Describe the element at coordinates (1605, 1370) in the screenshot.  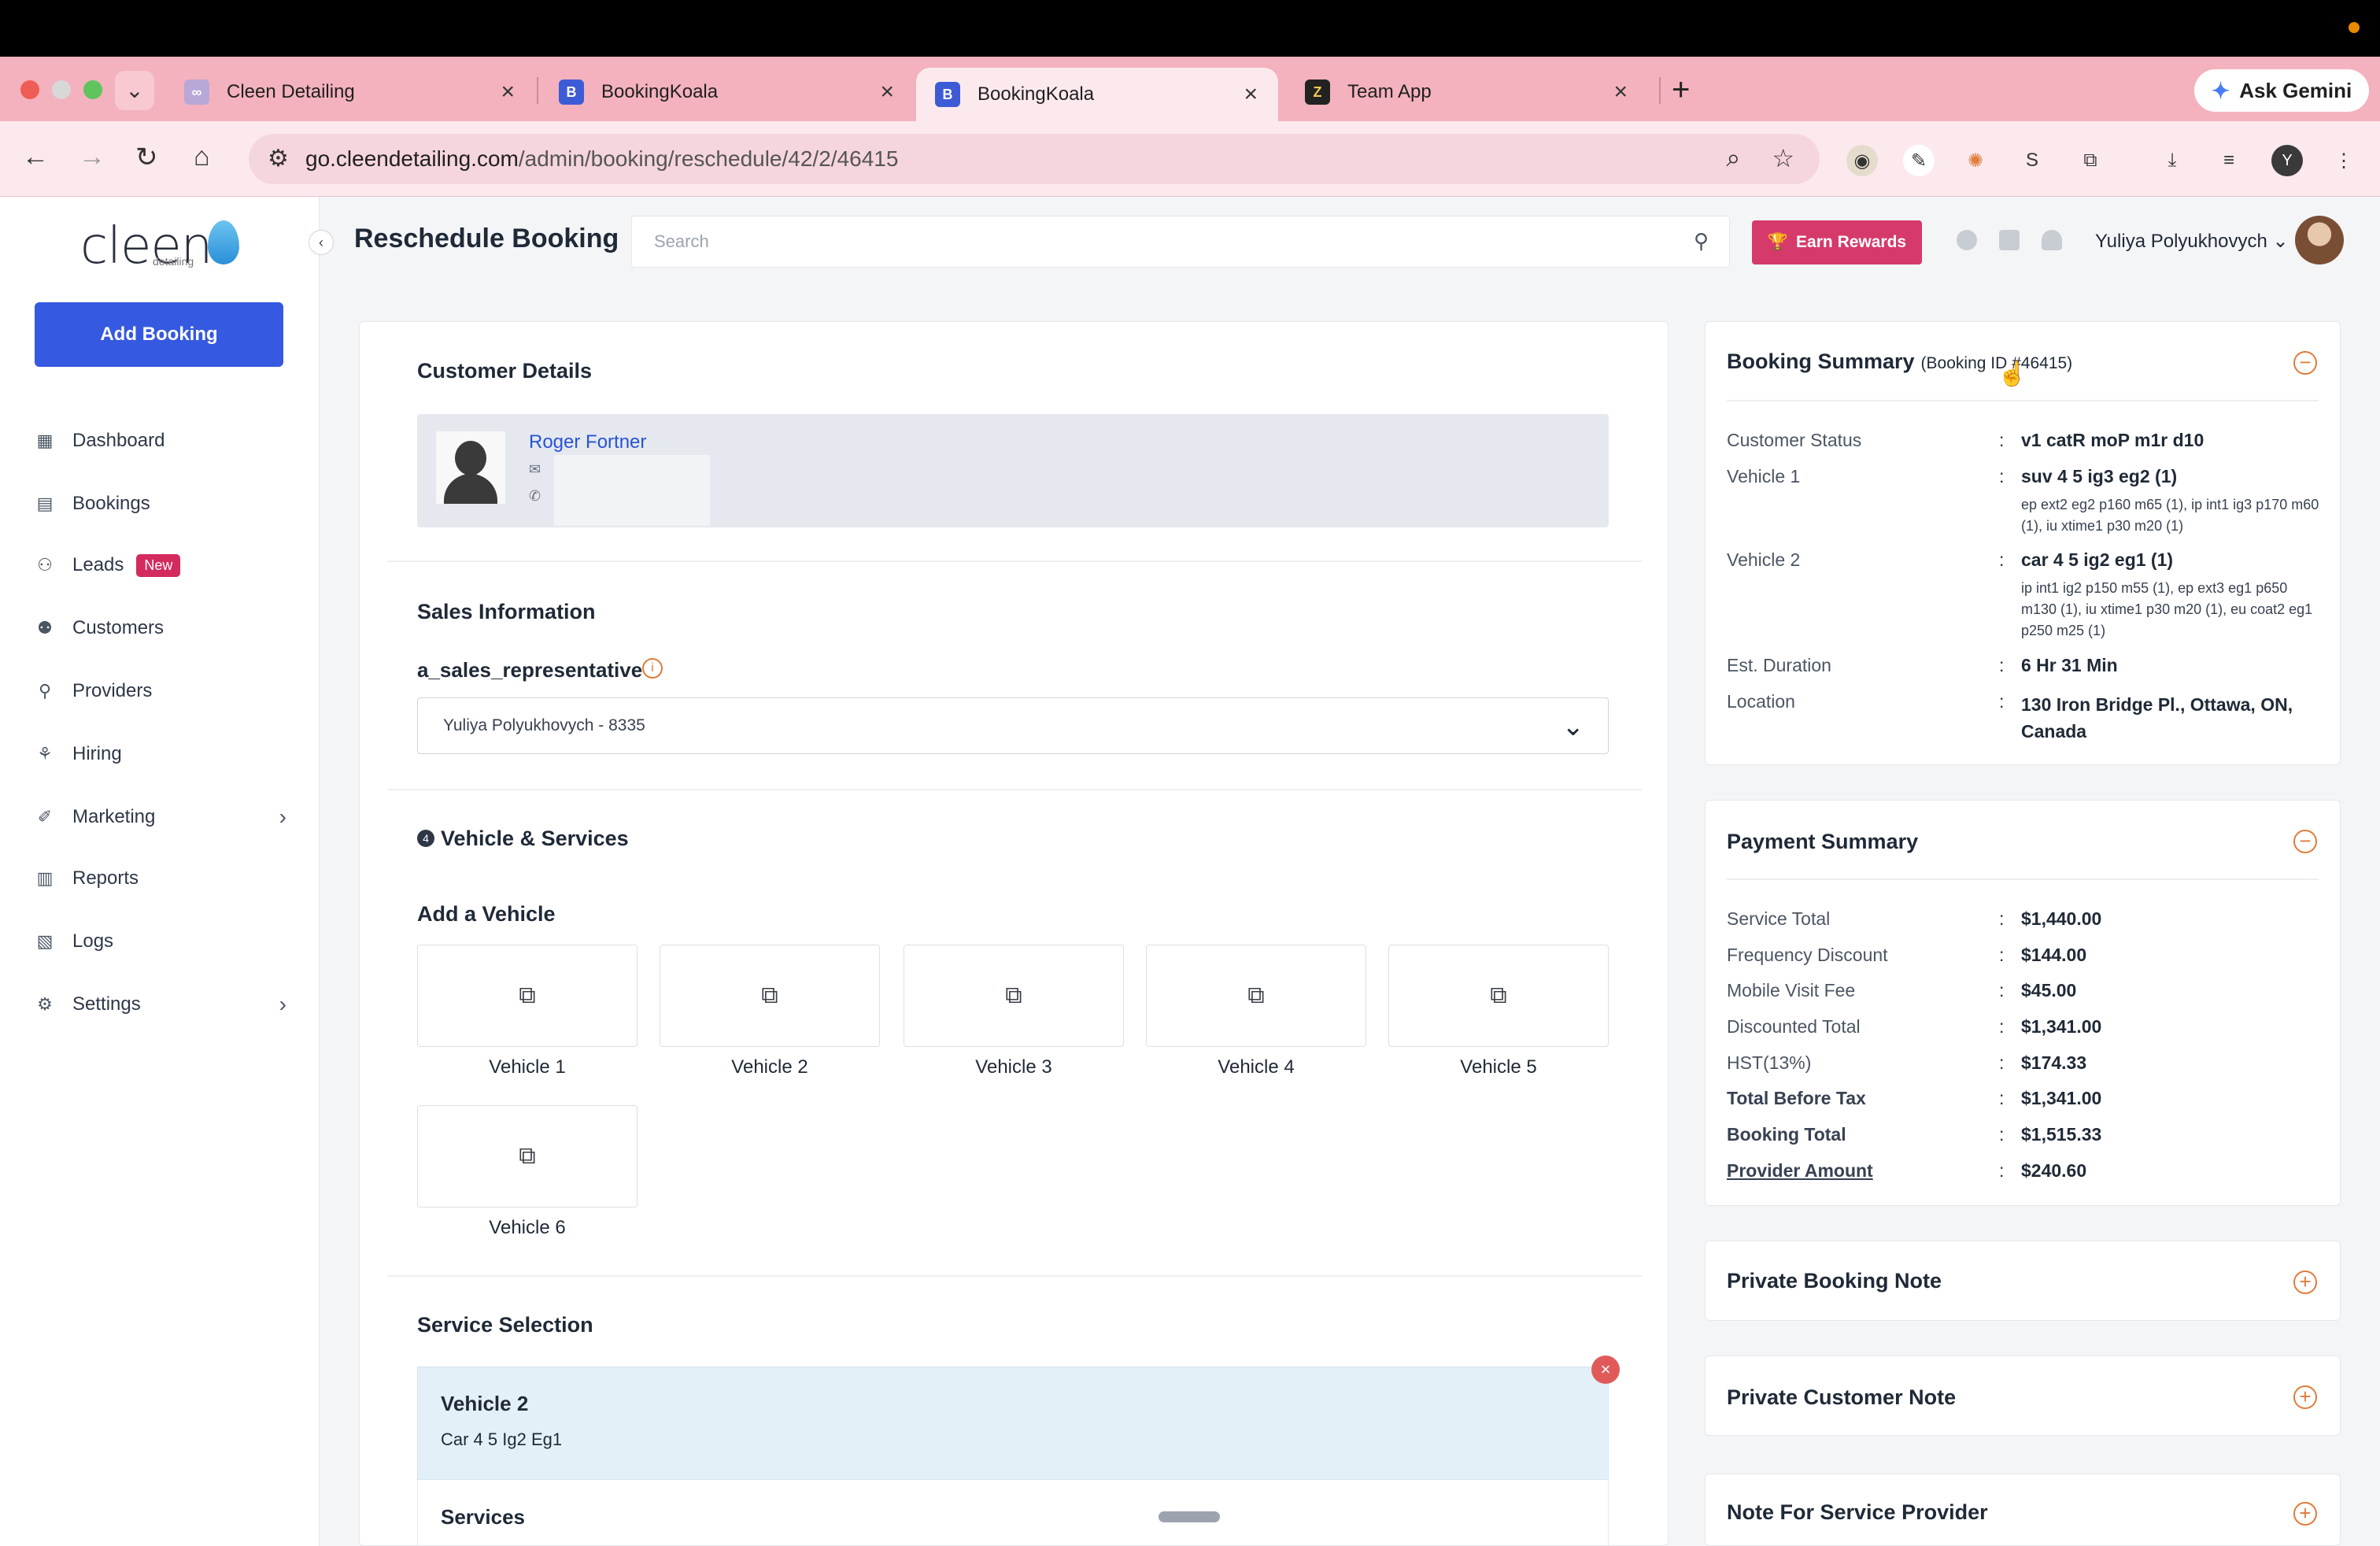
I see `remove-vehicle-button: ×` at that location.